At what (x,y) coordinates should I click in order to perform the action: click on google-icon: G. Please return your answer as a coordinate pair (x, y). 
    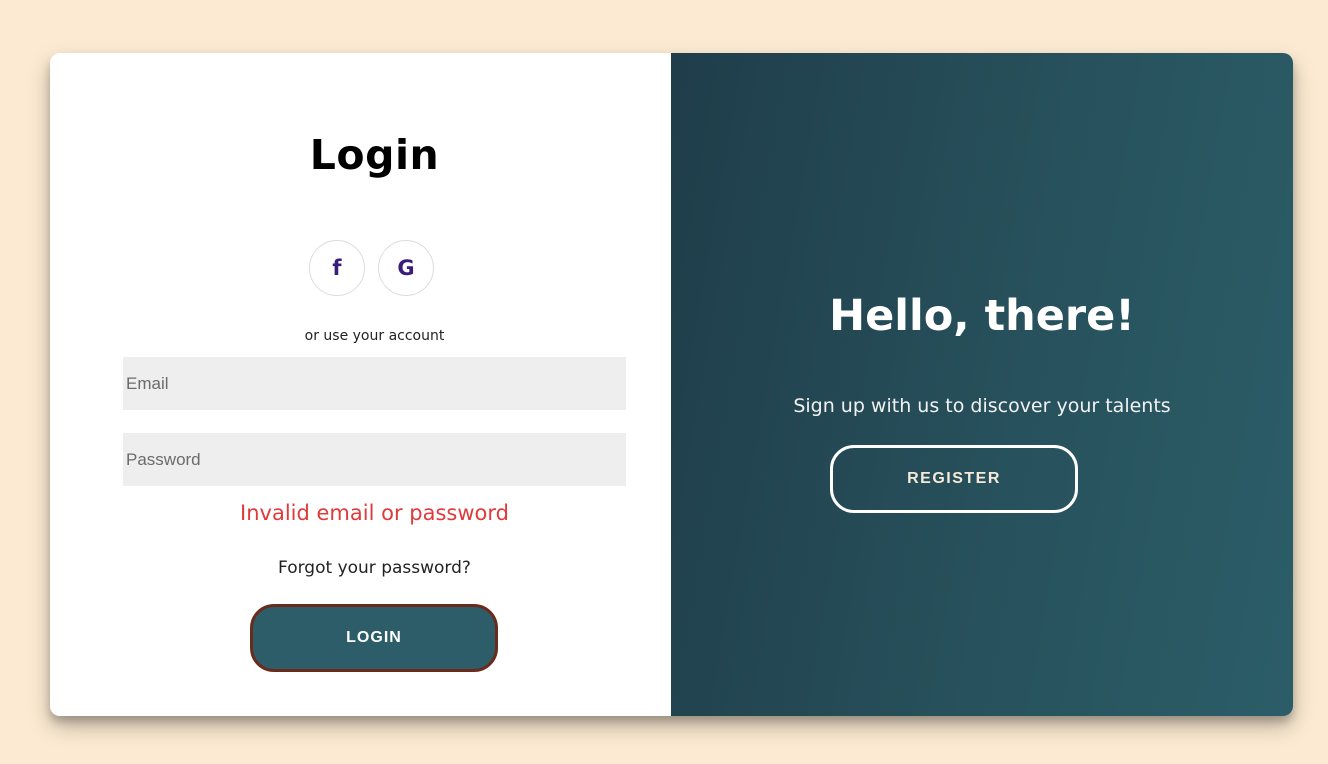
    Looking at the image, I should click on (406, 268).